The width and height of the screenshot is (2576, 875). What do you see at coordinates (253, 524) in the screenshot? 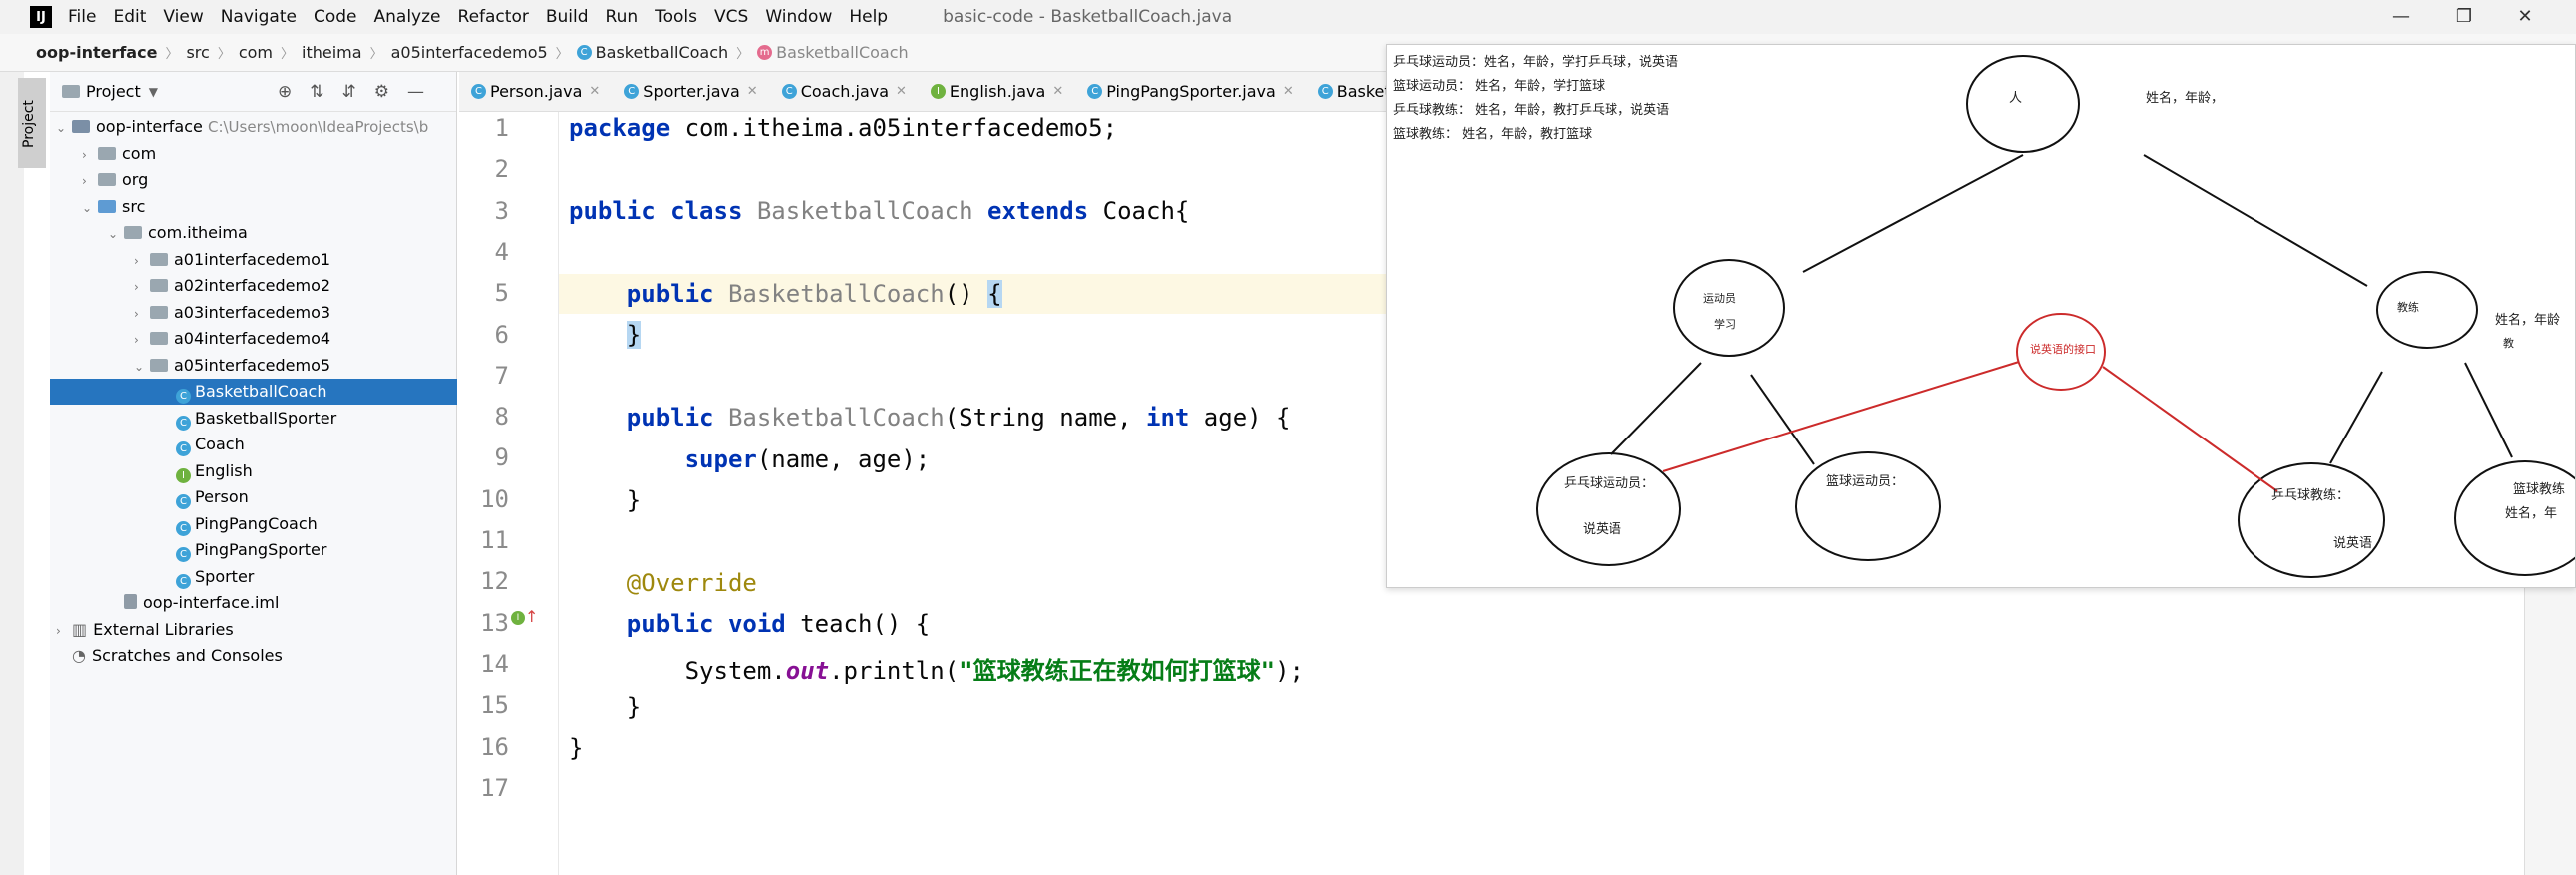
I see `tree-item-pingpangcoach: C PingPangCoach` at bounding box center [253, 524].